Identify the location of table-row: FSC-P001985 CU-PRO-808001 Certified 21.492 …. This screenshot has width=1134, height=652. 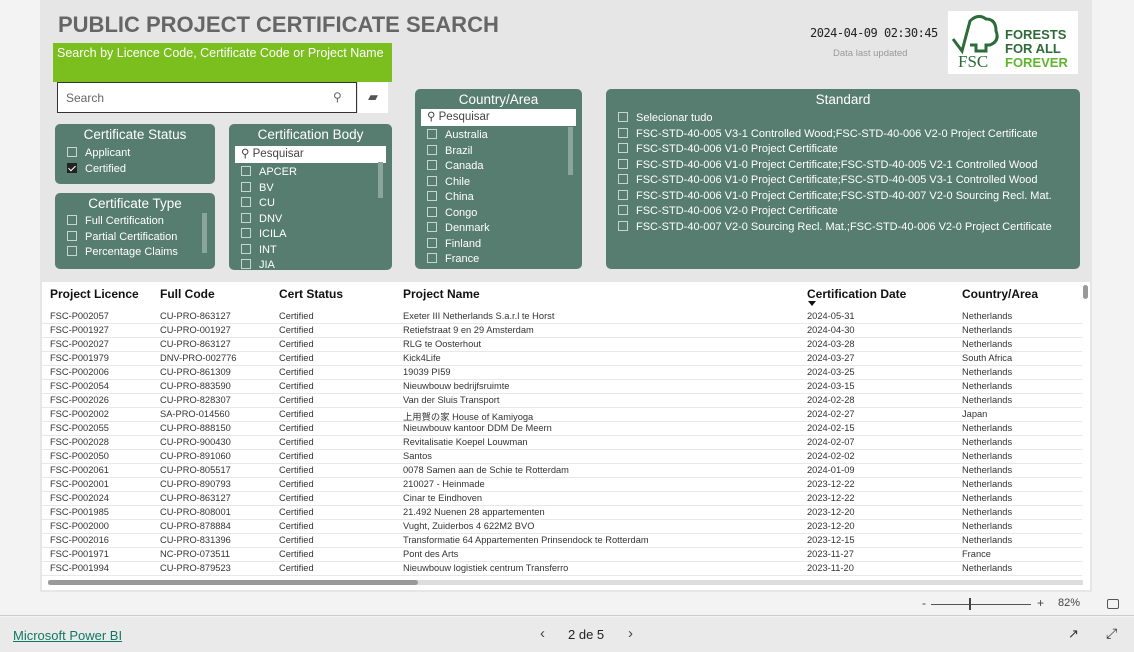
(562, 513).